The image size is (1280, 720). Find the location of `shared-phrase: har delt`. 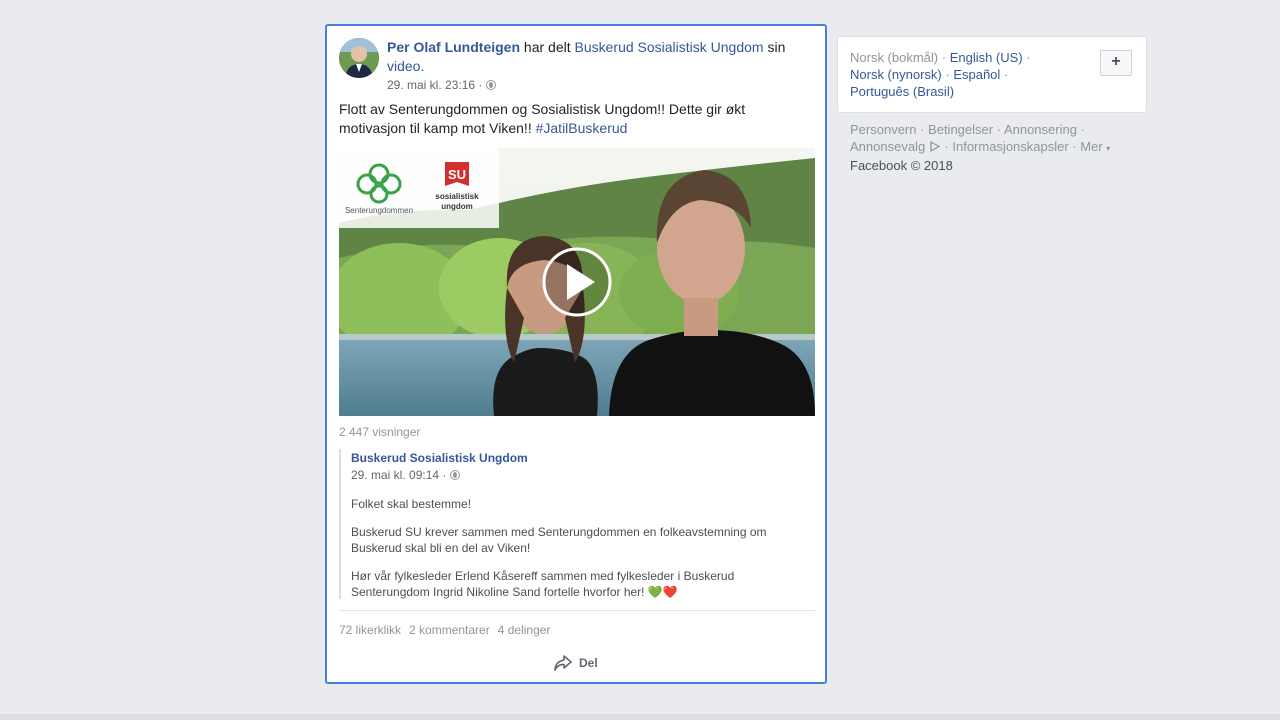

shared-phrase: har delt is located at coordinates (547, 47).